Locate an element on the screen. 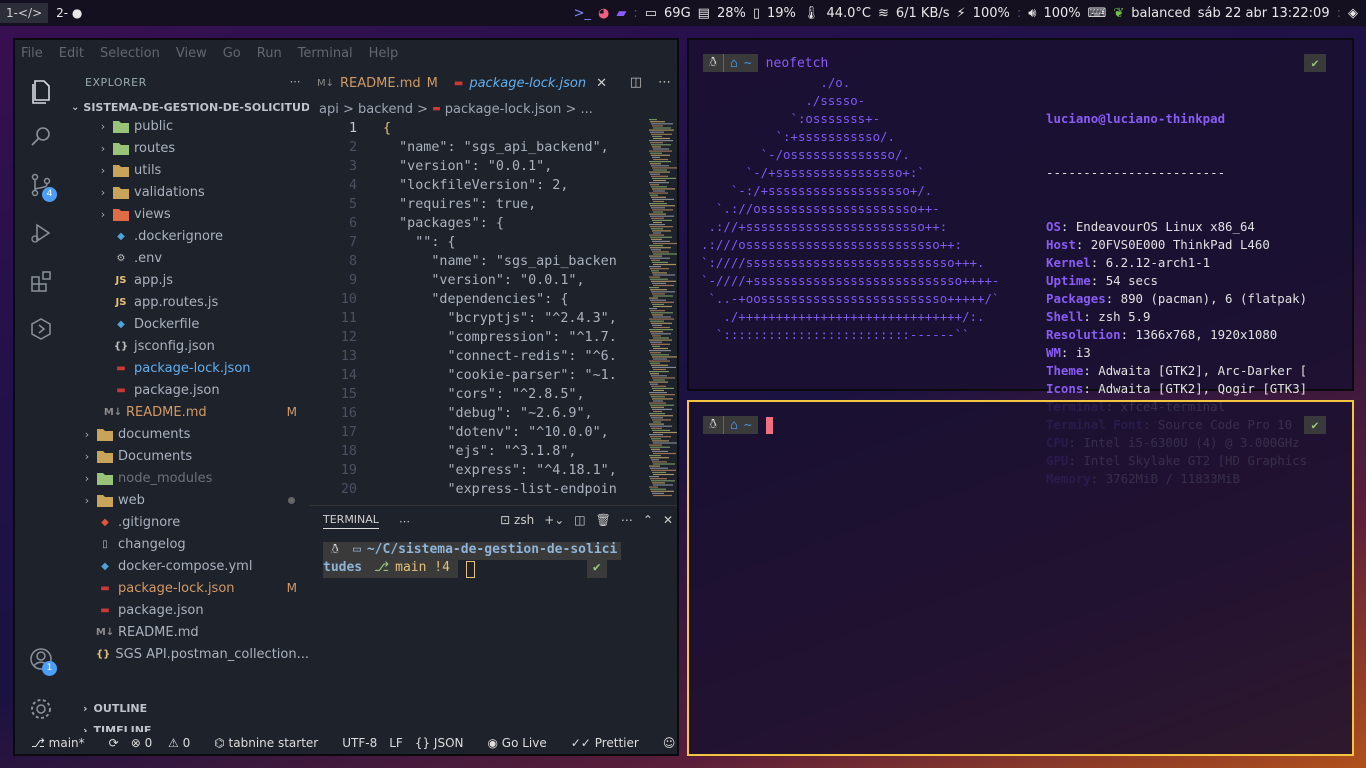 The image size is (1366, 768). tree-file: ◆ .dockerignore is located at coordinates (188, 236).